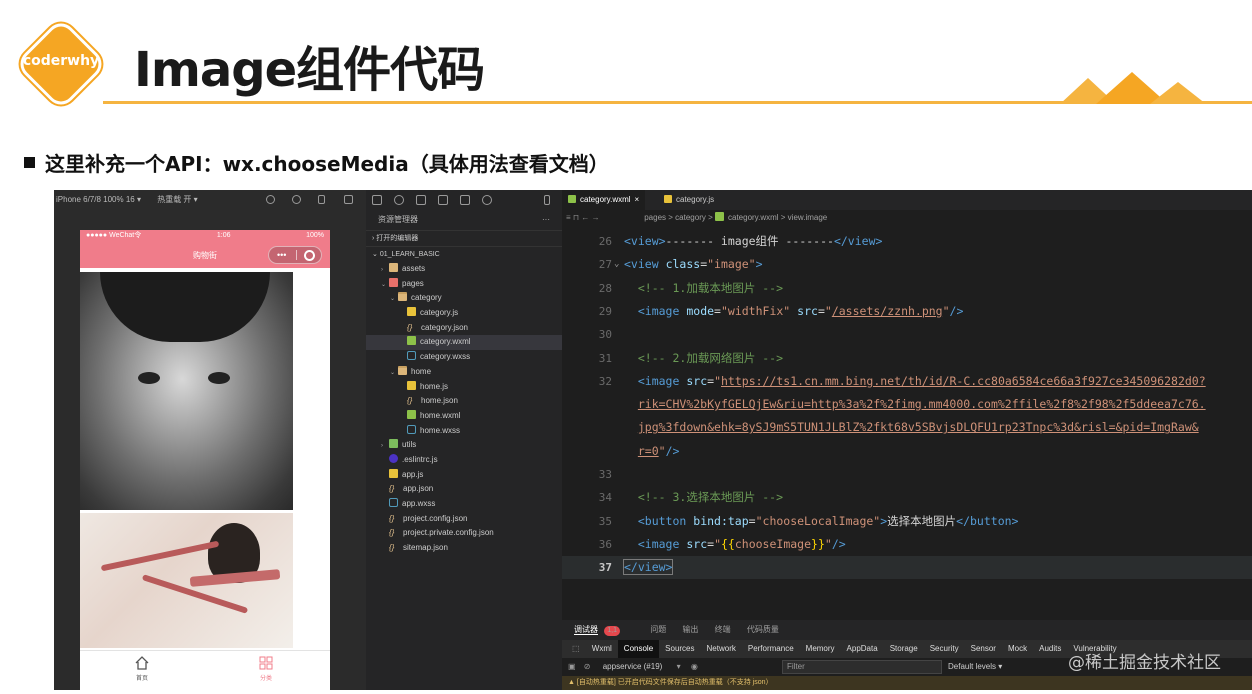  What do you see at coordinates (907, 630) in the screenshot?
I see `devtools-header: 调试器 1,1 问题 输出 终端 代码质量` at bounding box center [907, 630].